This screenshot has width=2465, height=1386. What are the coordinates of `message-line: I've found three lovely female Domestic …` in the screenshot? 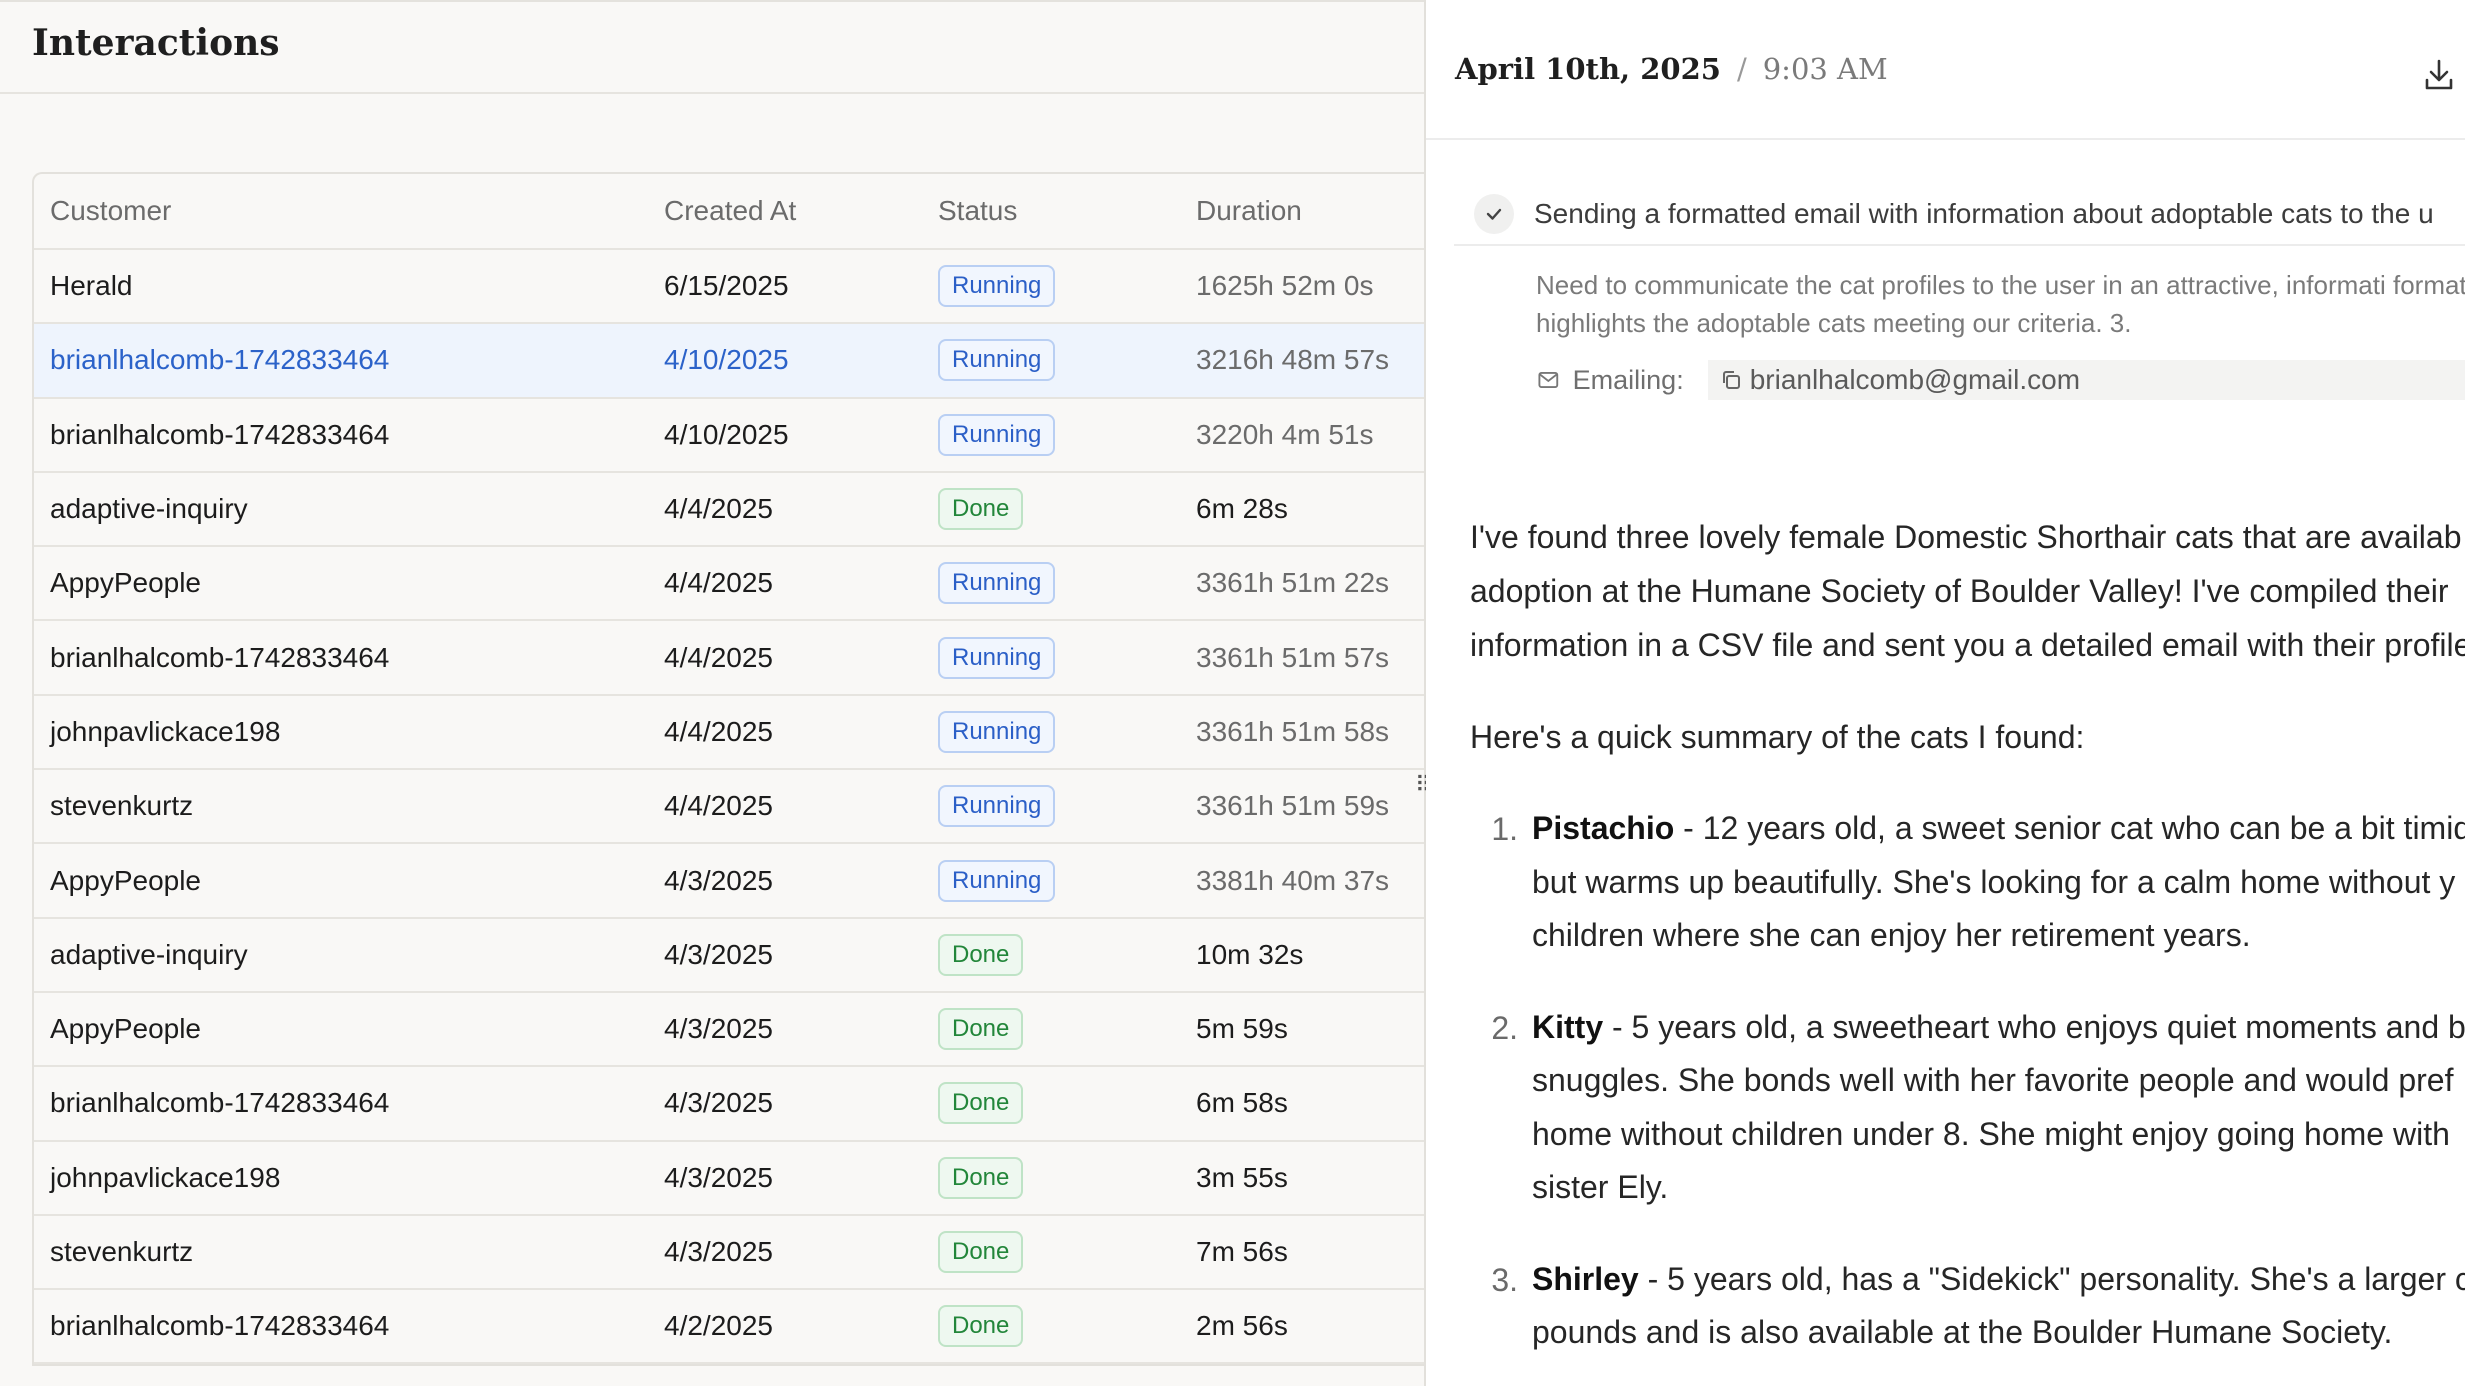 It's located at (1966, 537).